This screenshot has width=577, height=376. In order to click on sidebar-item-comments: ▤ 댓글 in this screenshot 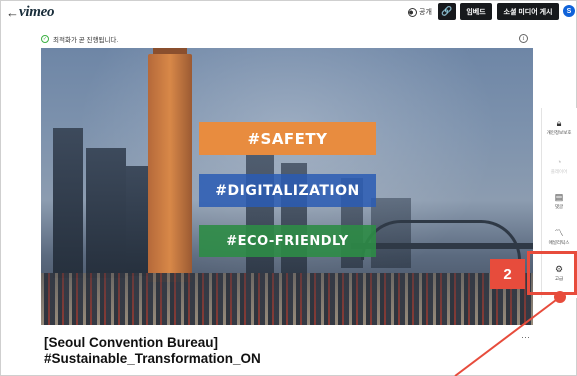, I will do `click(559, 200)`.